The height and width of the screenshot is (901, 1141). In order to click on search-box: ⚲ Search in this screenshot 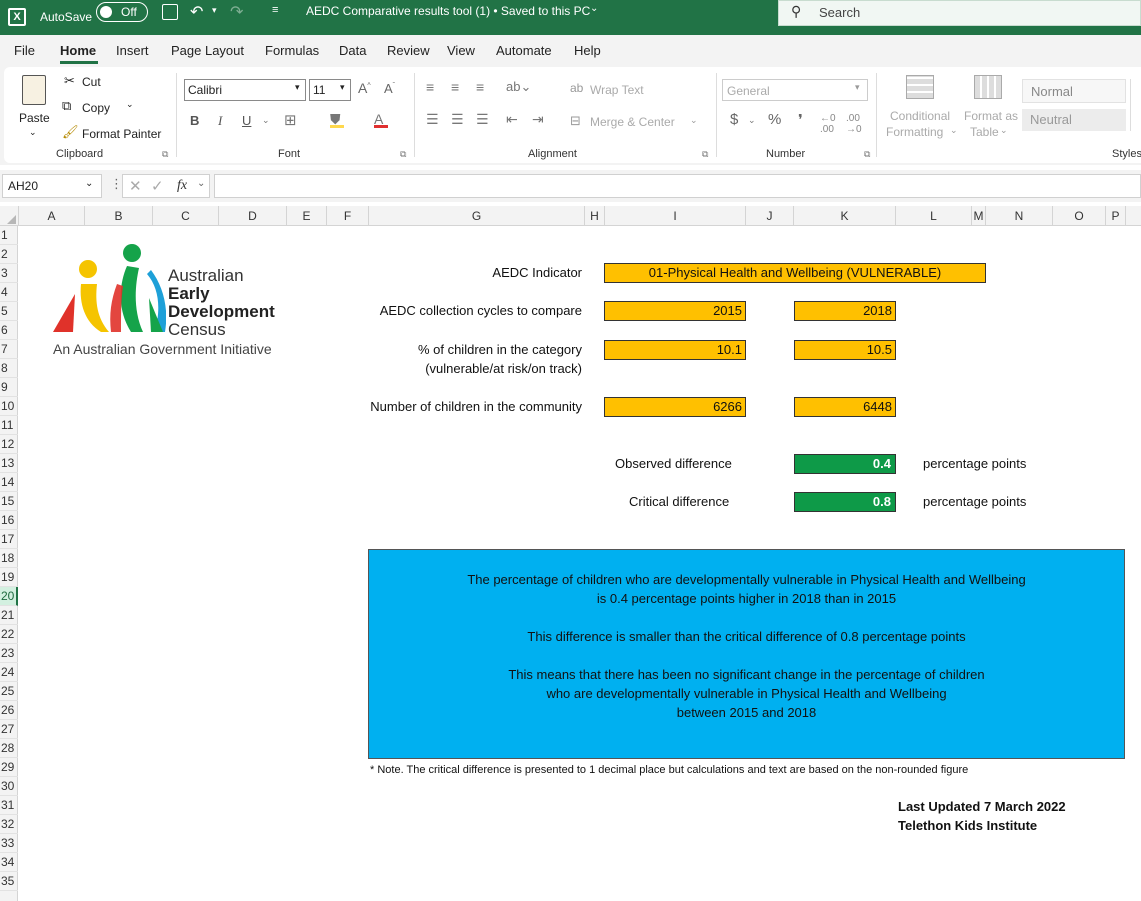, I will do `click(959, 13)`.